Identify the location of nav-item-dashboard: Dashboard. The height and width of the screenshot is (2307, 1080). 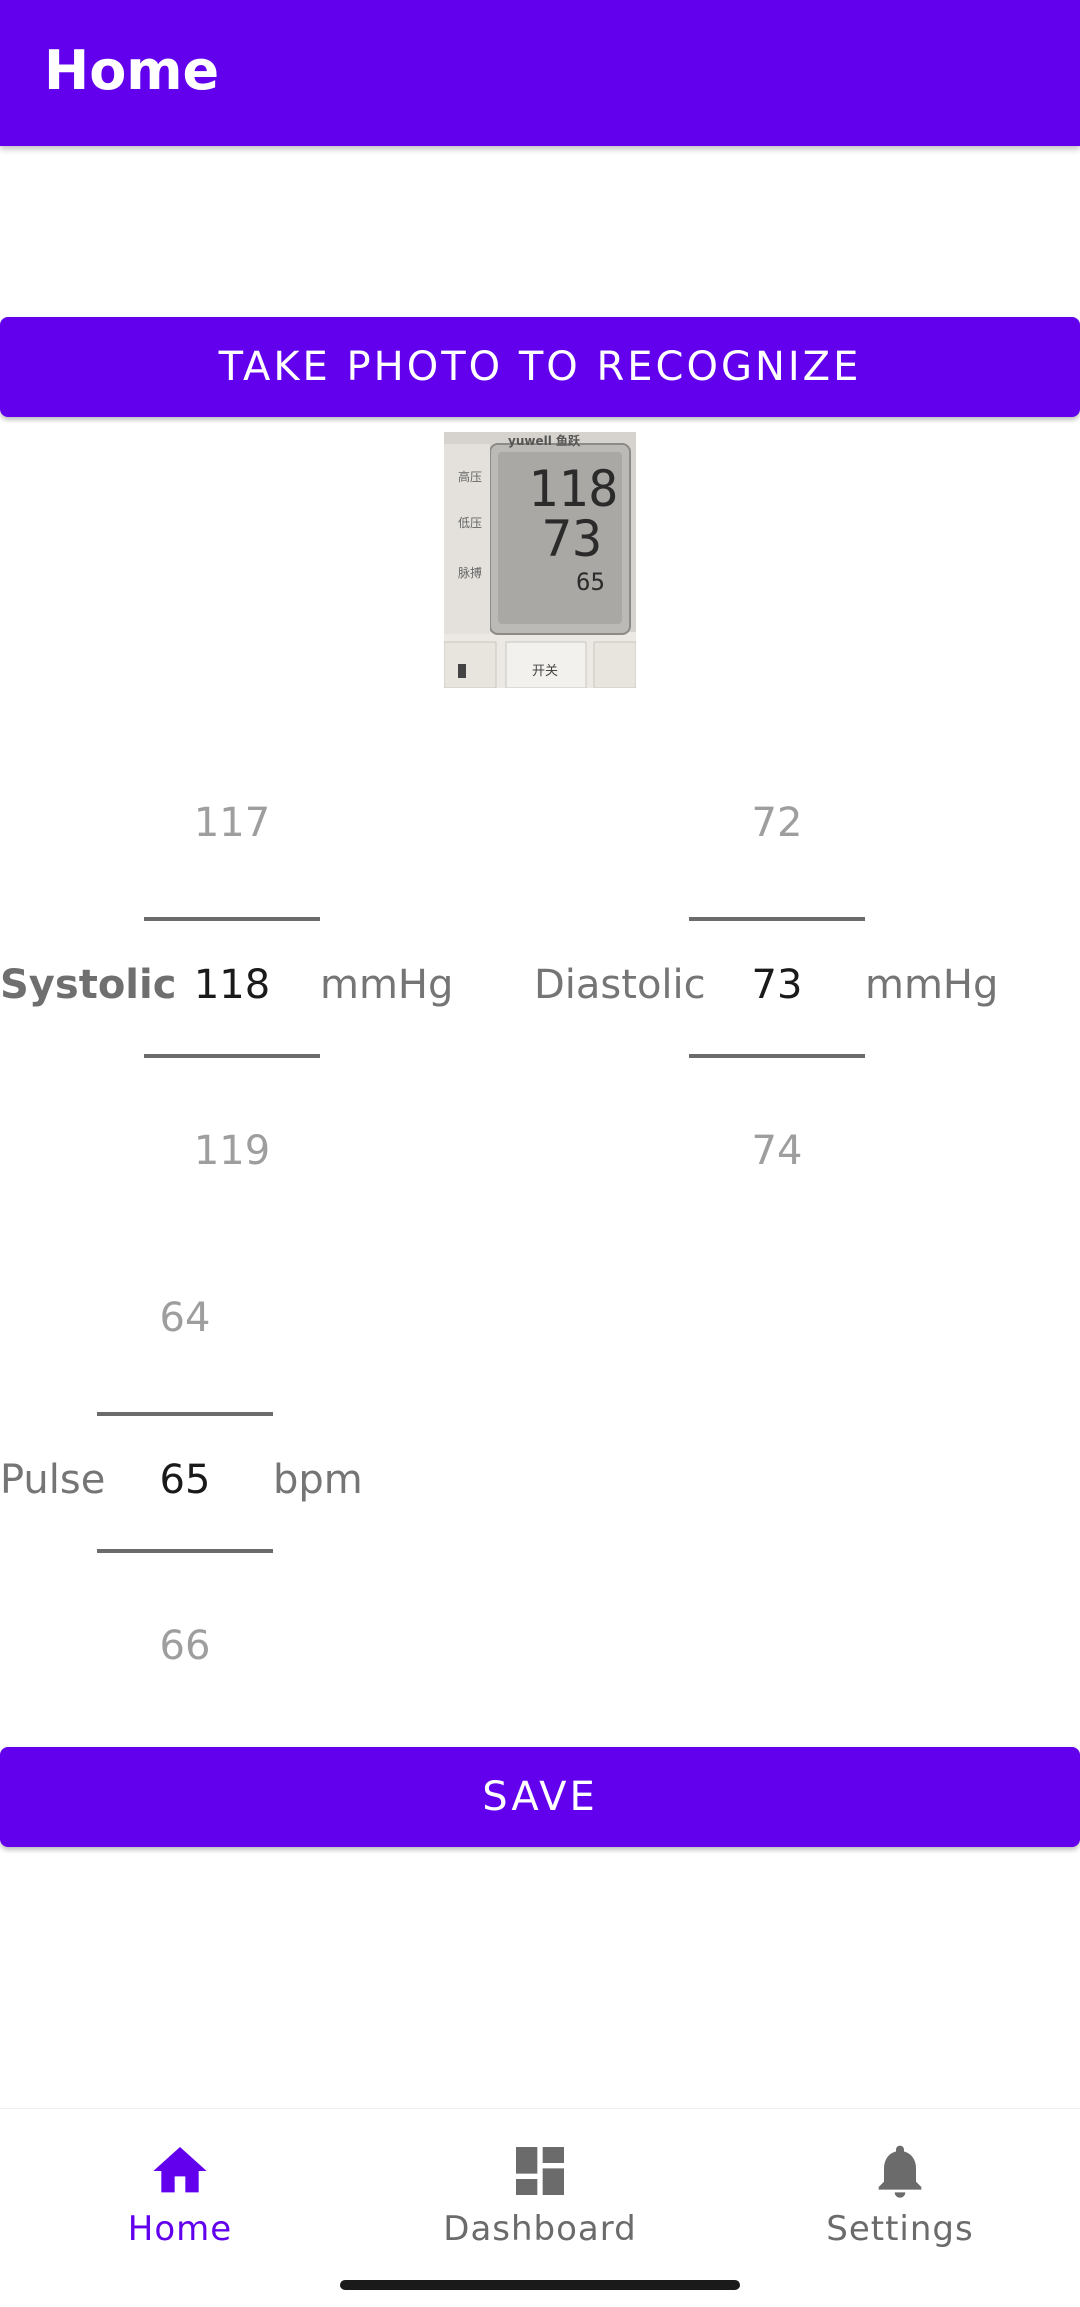
(540, 2208).